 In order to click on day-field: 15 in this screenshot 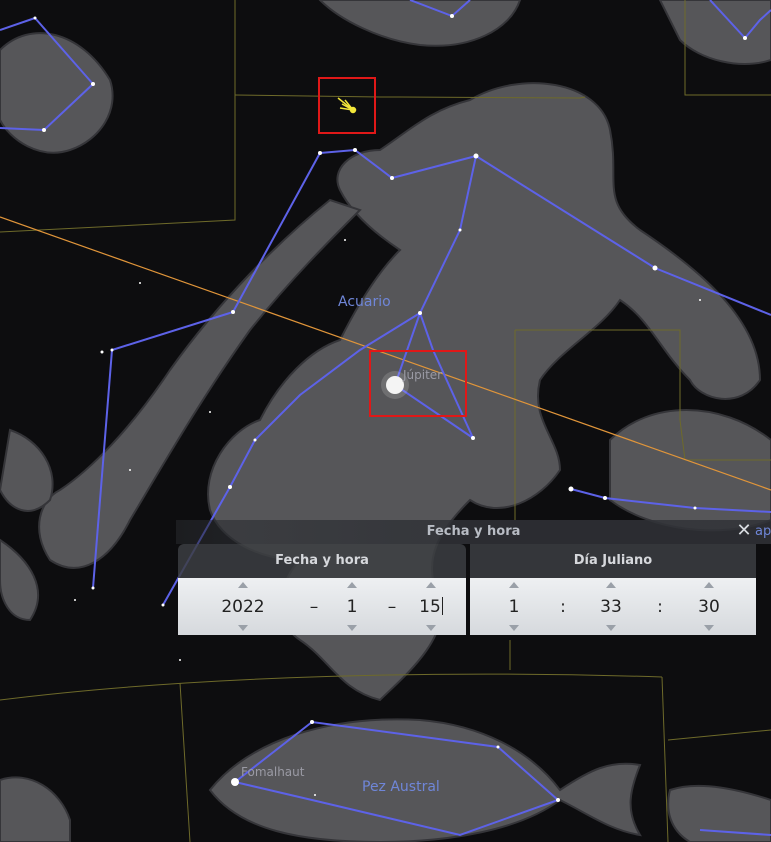, I will do `click(431, 607)`.